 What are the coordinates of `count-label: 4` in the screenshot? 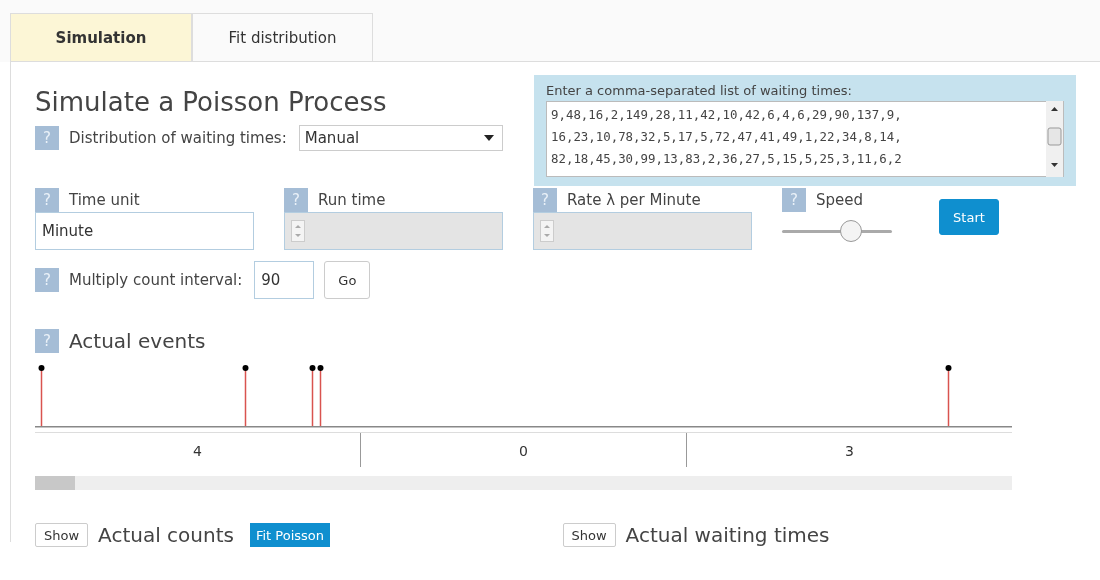 It's located at (197, 451).